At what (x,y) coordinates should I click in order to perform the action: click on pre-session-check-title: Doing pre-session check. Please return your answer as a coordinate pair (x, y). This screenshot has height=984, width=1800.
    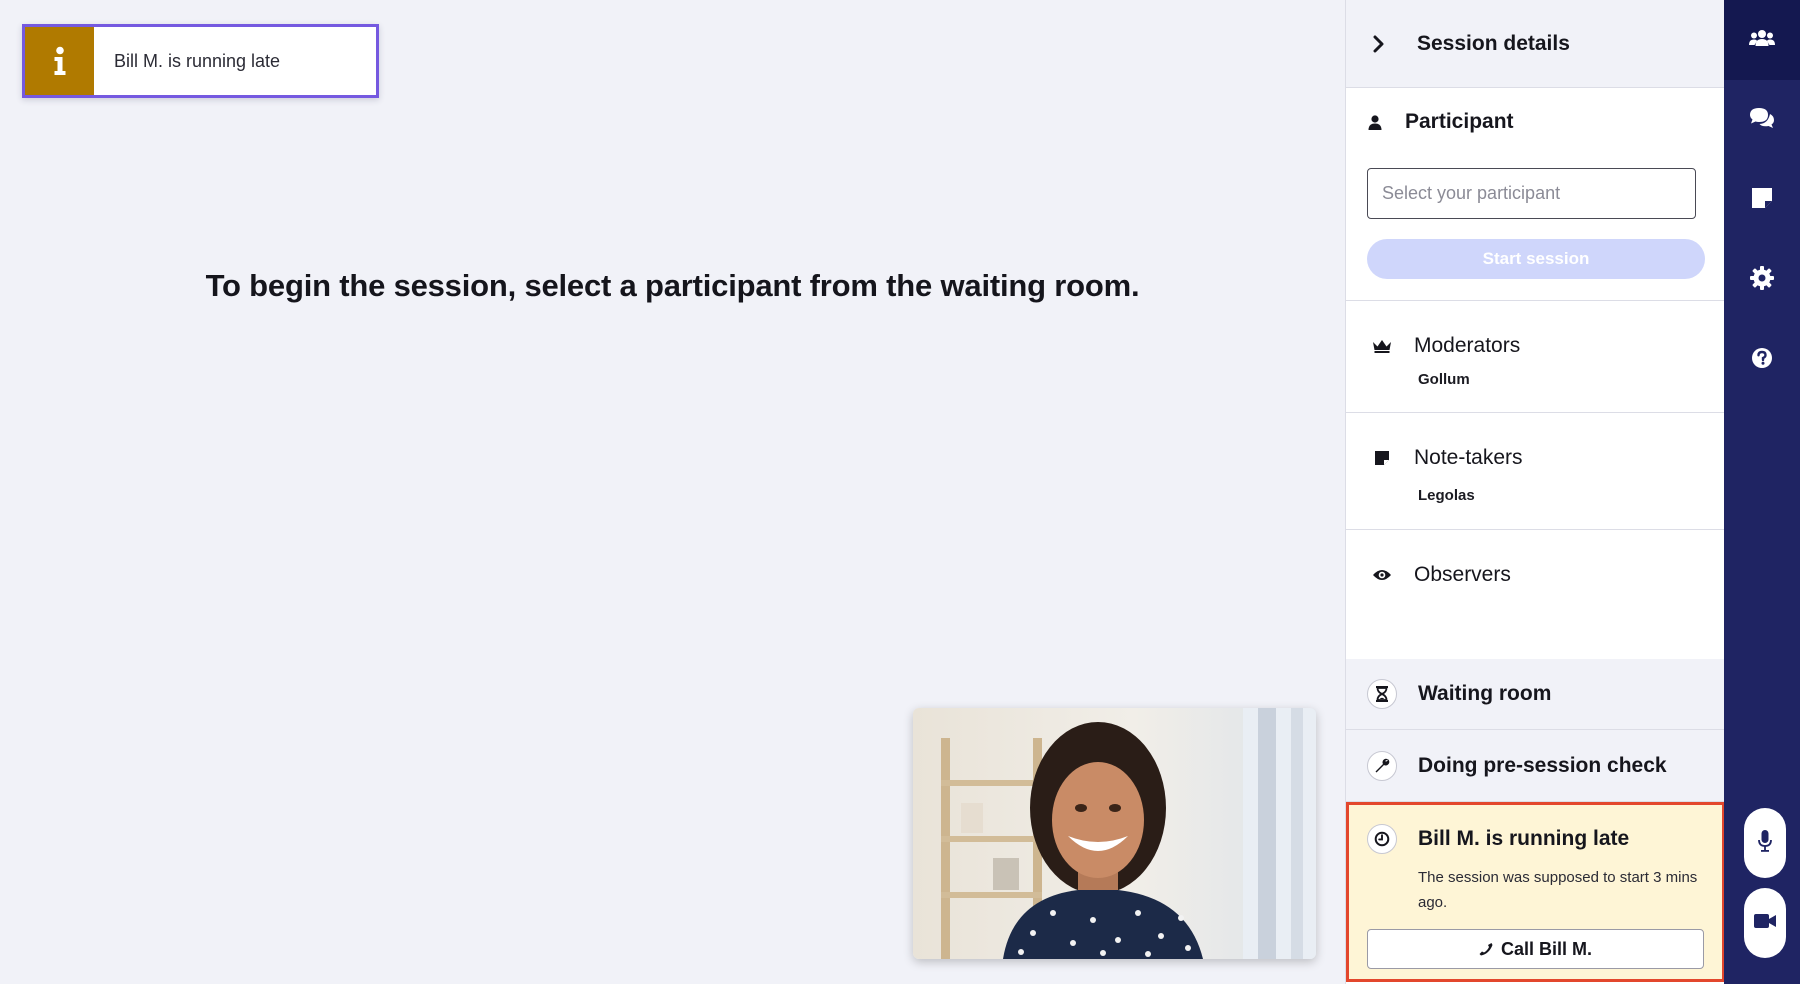
    Looking at the image, I should click on (1542, 765).